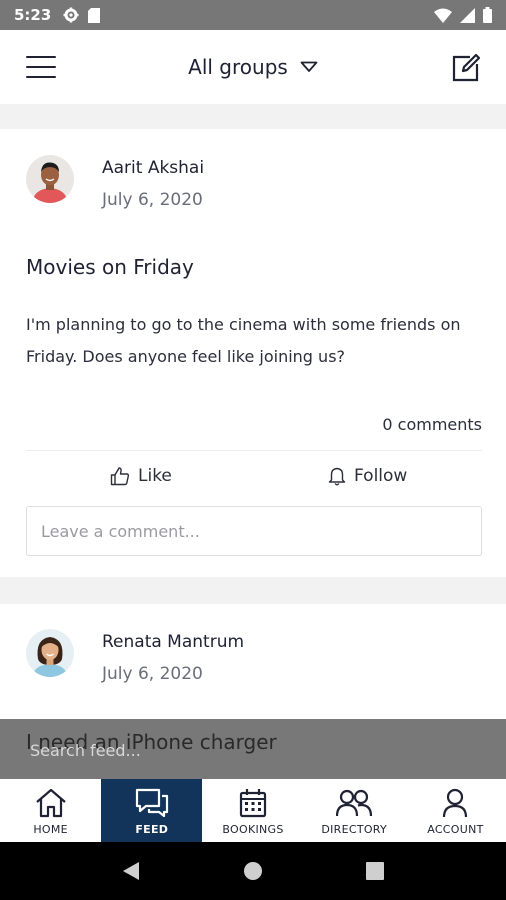  What do you see at coordinates (337, 476) in the screenshot?
I see `bell-icon` at bounding box center [337, 476].